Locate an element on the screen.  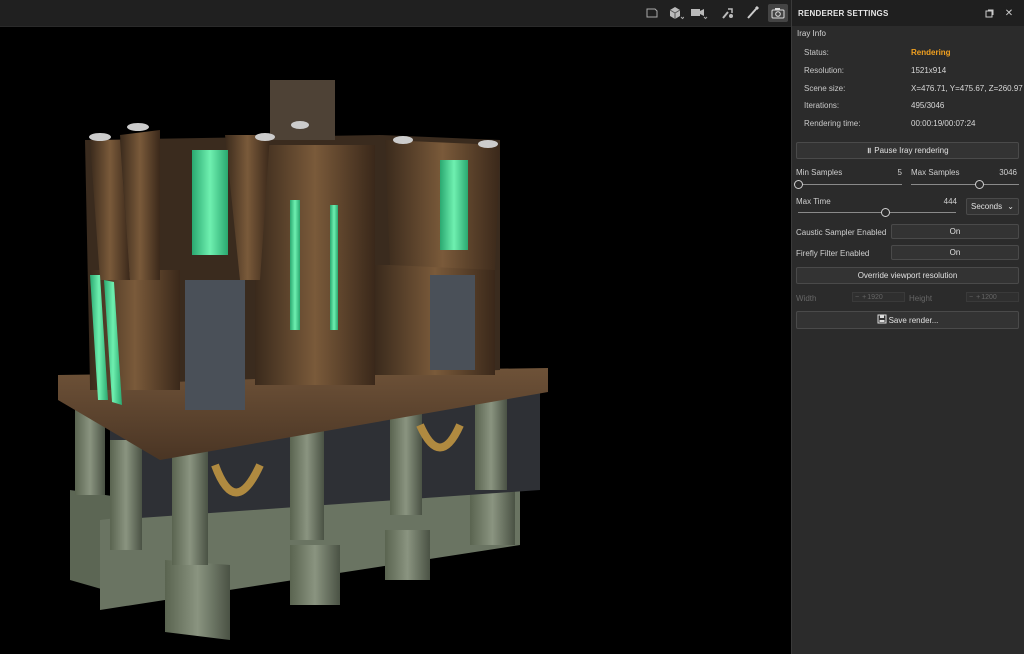
override-label: Override viewport resolution is located at coordinates (907, 275).